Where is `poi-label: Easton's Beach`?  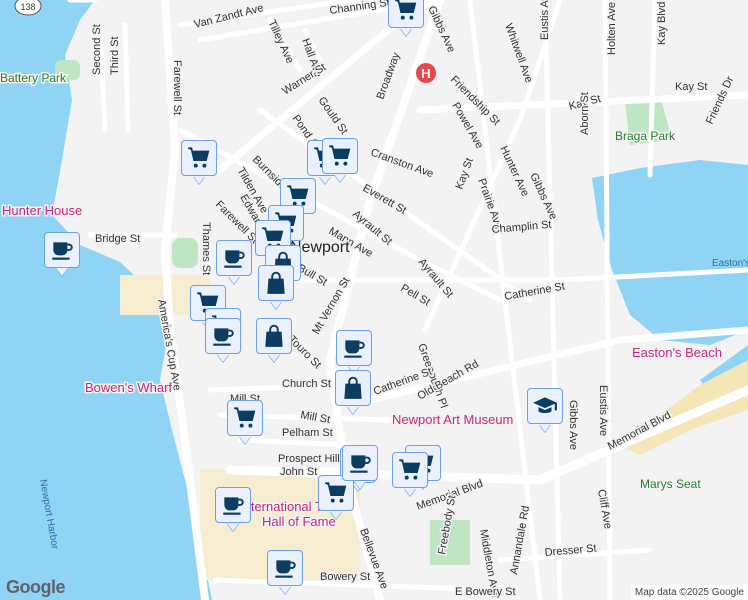 poi-label: Easton's Beach is located at coordinates (677, 353).